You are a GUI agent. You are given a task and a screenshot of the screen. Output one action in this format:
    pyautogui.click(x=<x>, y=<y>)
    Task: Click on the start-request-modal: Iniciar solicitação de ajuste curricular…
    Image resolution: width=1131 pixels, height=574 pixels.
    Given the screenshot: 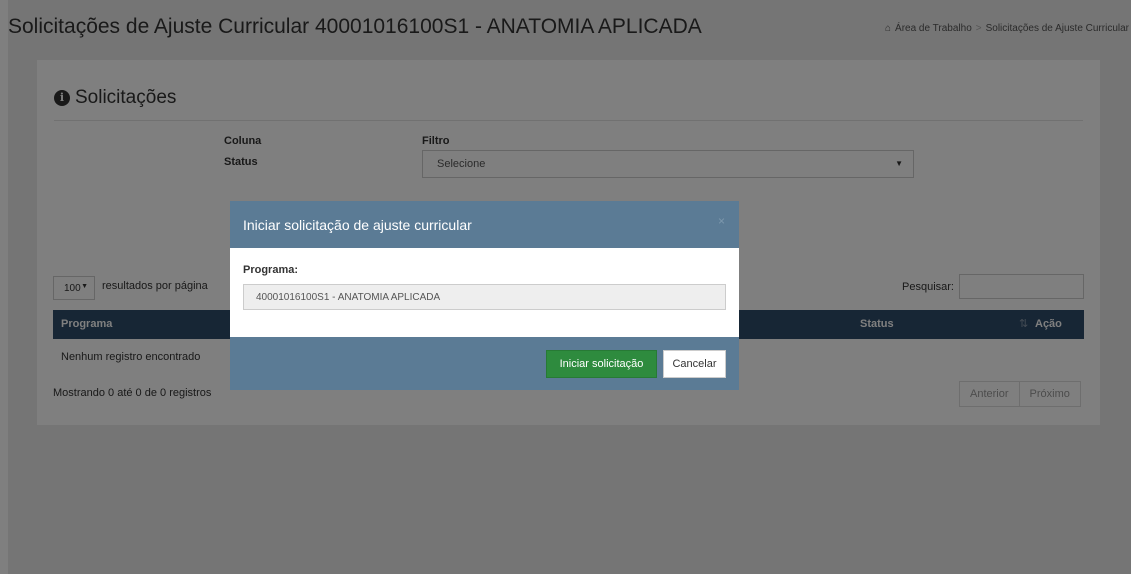 What is the action you would take?
    pyautogui.click(x=484, y=295)
    